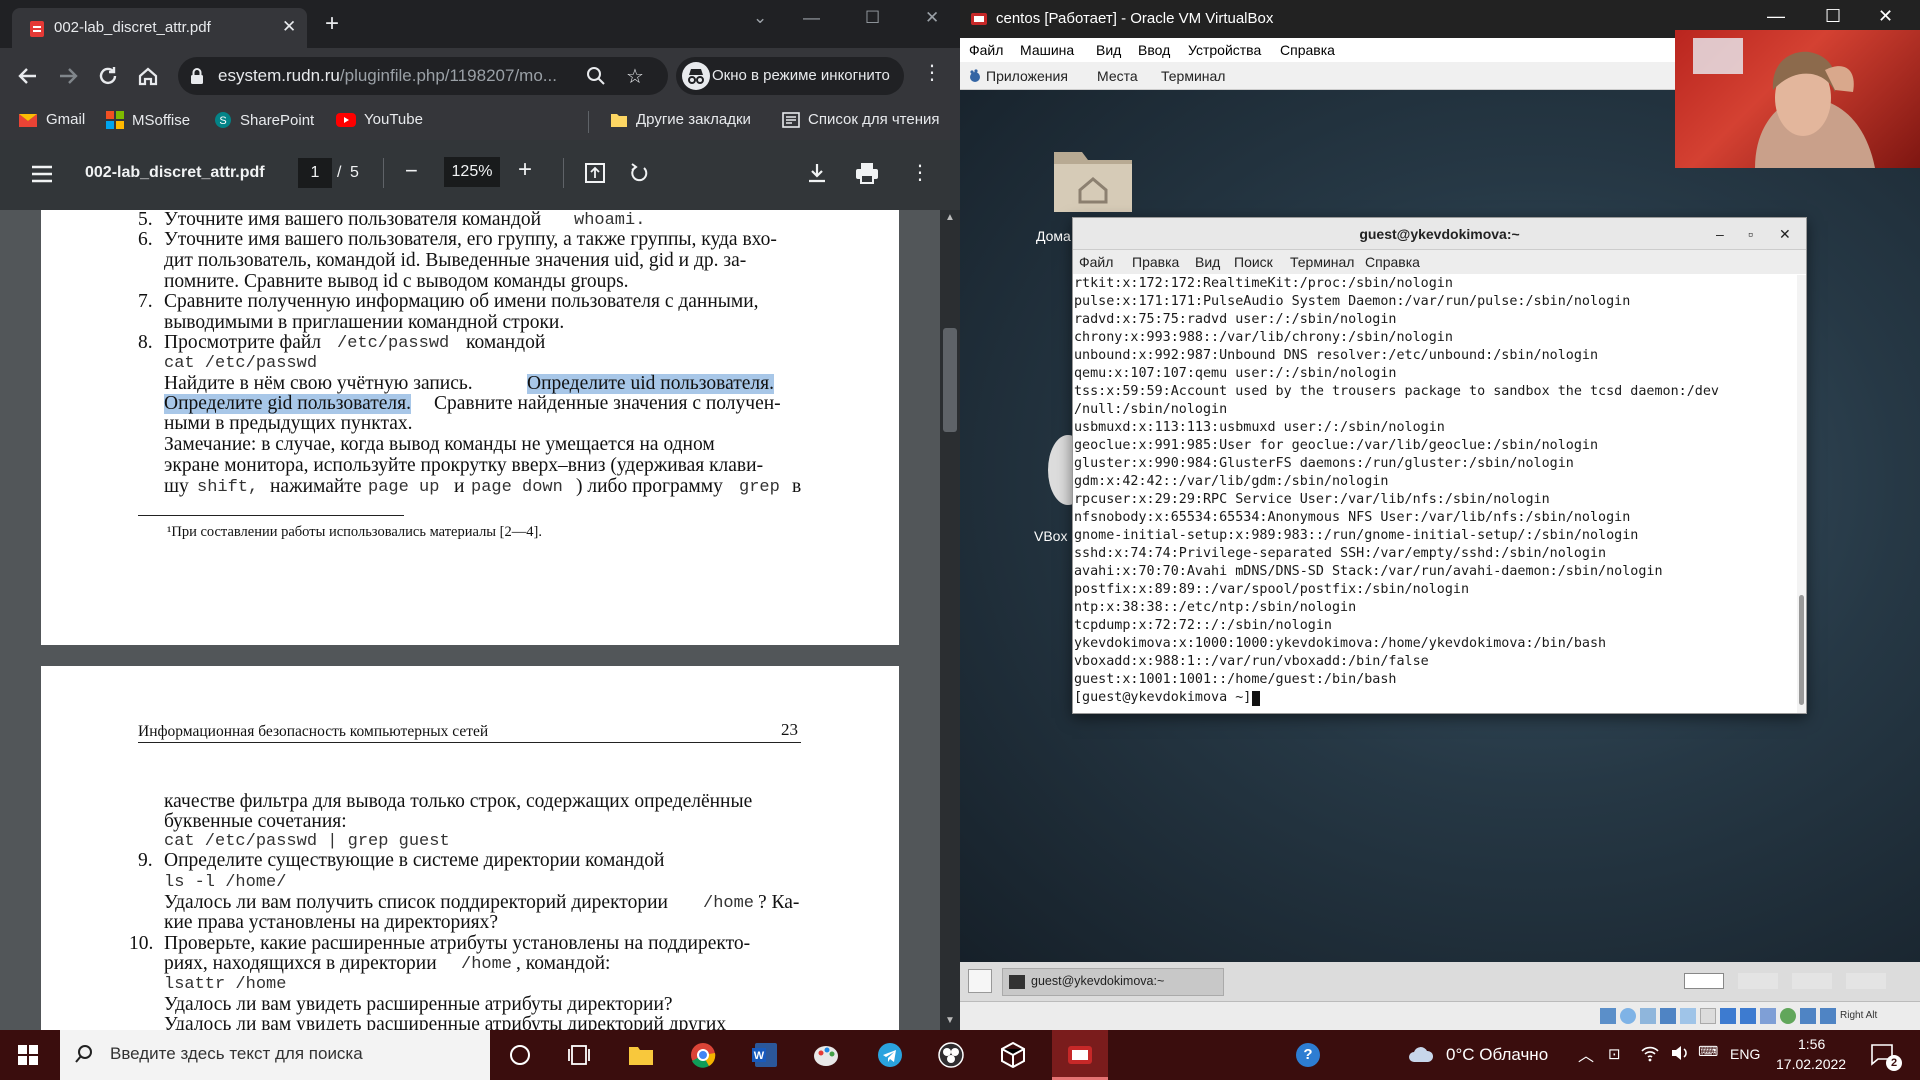 The image size is (1920, 1080). I want to click on gnome-terminal-menu: Терминал, so click(1193, 76).